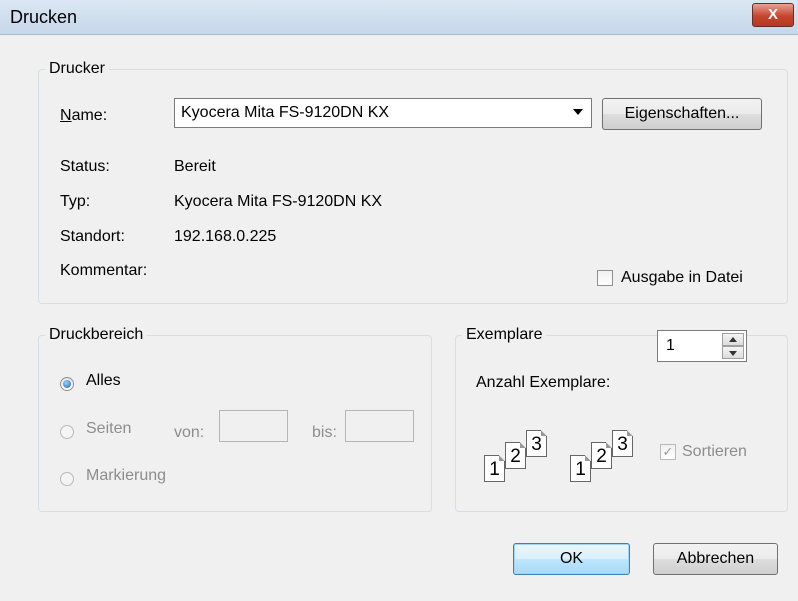 Image resolution: width=798 pixels, height=601 pixels. Describe the element at coordinates (67, 432) in the screenshot. I see `seiten-radio` at that location.